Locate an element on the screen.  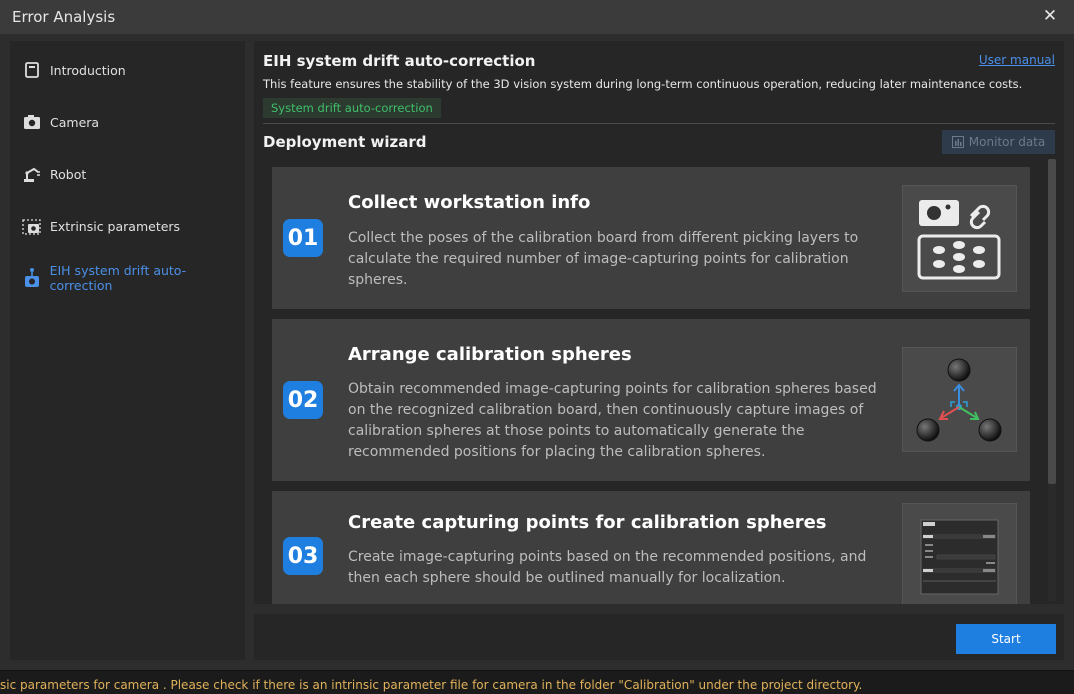
wizard-title: Deployment wizard is located at coordinates (345, 142).